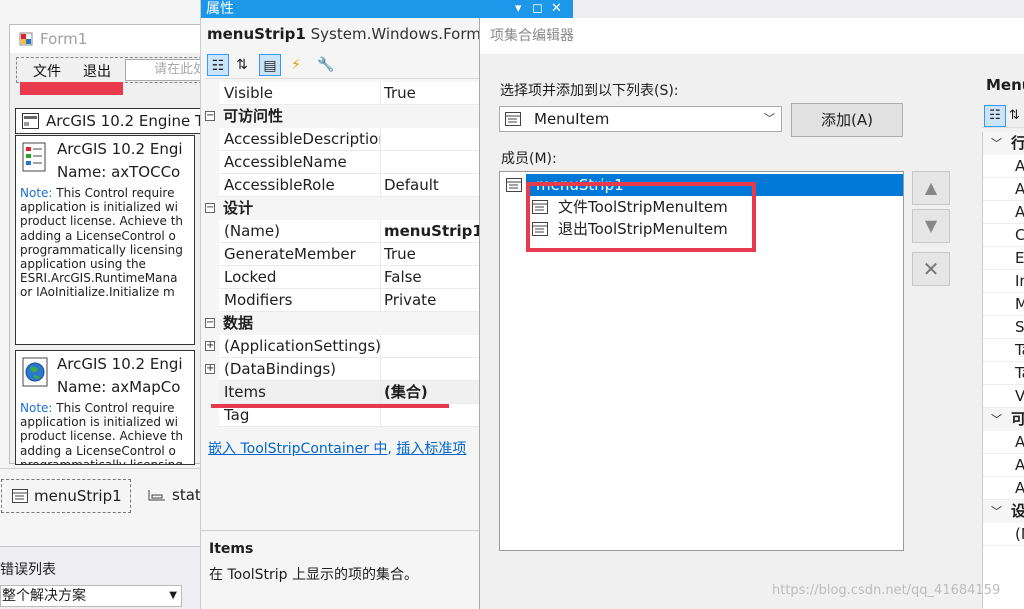 Image resolution: width=1024 pixels, height=609 pixels. I want to click on prop-row-modifiers: Modifiers Private, so click(342, 300).